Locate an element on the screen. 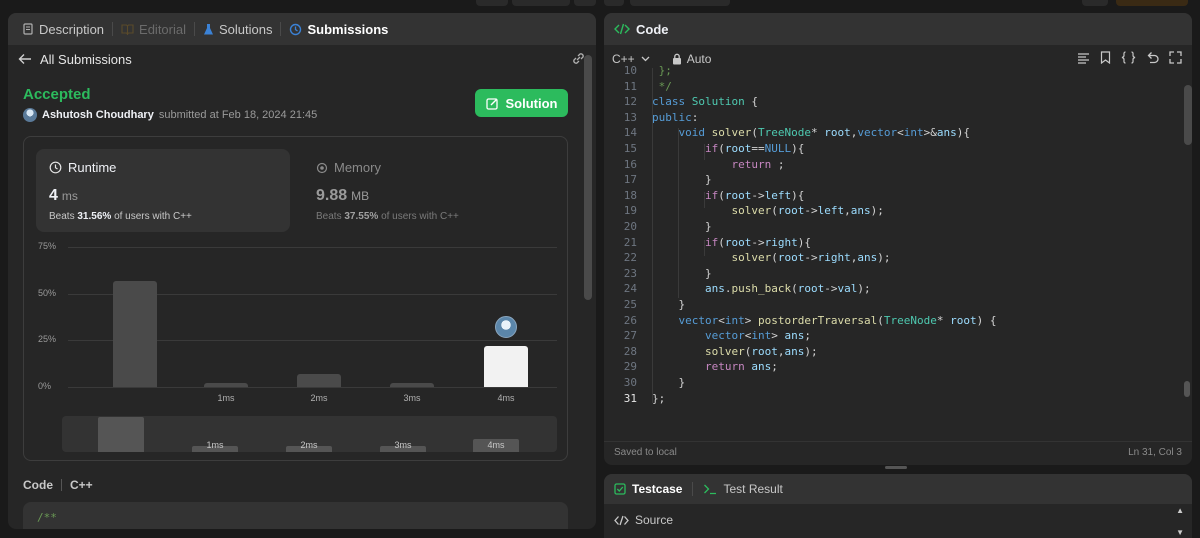 This screenshot has height=538, width=1200. line-number: 30 is located at coordinates (630, 382).